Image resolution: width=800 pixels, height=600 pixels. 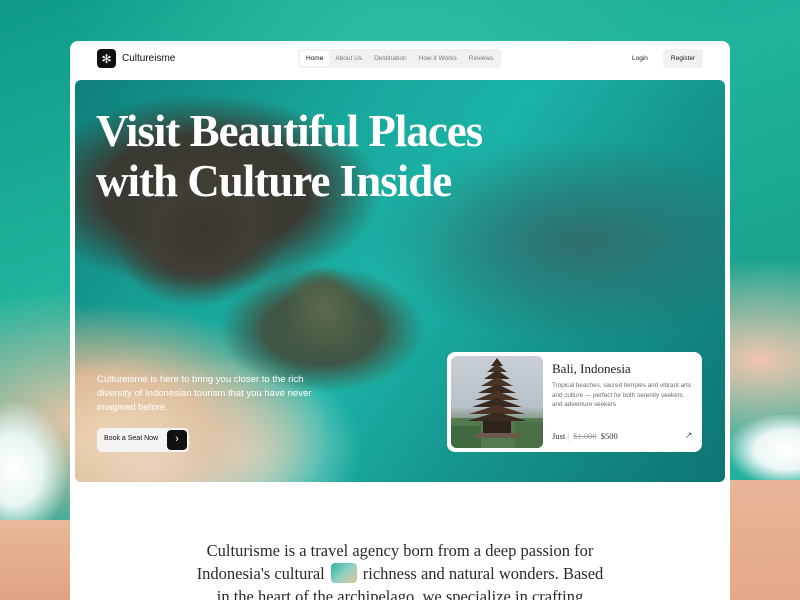 I want to click on arrow-up-right-icon: ↗, so click(x=689, y=435).